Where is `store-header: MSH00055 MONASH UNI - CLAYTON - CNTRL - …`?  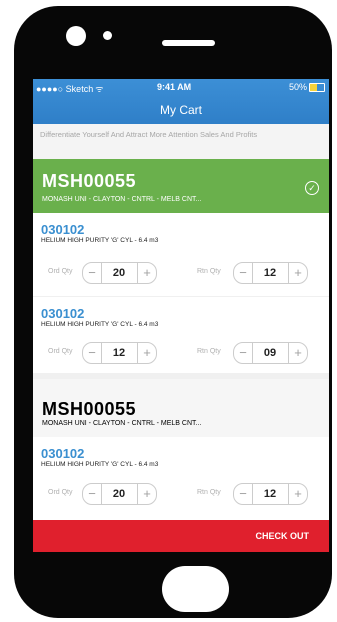
store-header: MSH00055 MONASH UNI - CLAYTON - CNTRL - … is located at coordinates (181, 408).